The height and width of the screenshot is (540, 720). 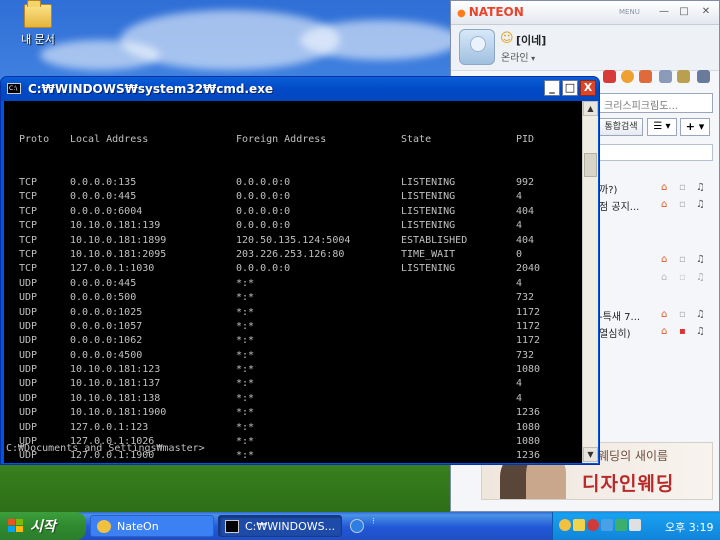 What do you see at coordinates (299, 197) in the screenshot?
I see `table-row: TCP 0.0.0.0:445 0.0.0.0:0 LISTENING 4` at bounding box center [299, 197].